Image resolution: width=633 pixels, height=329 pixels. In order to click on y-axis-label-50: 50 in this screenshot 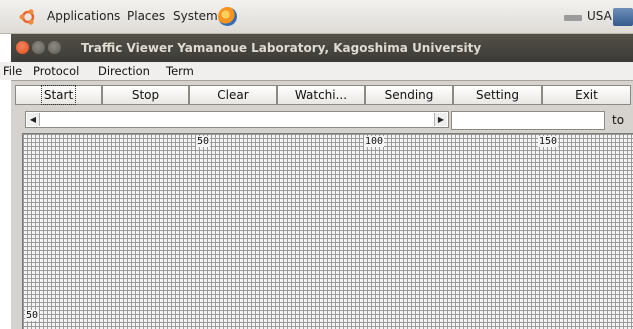, I will do `click(32, 315)`.